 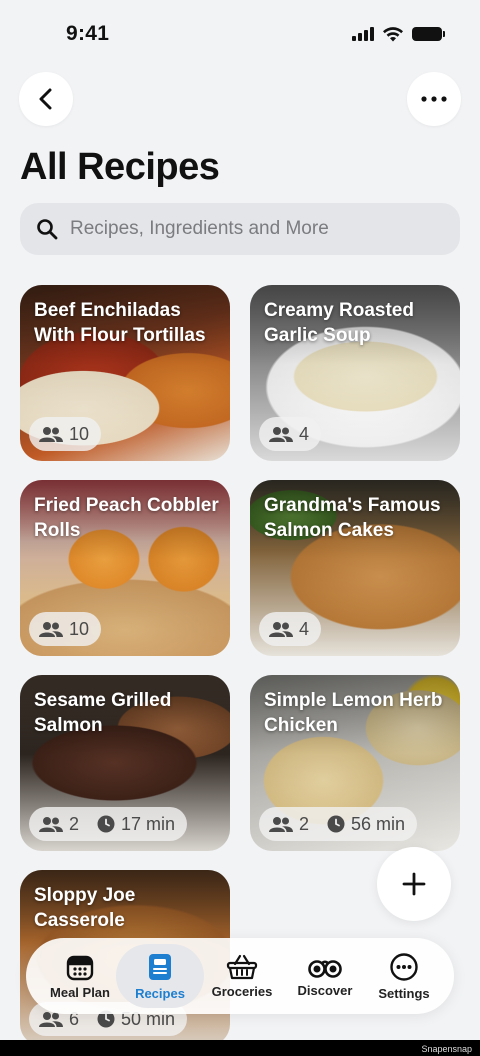 What do you see at coordinates (47, 229) in the screenshot?
I see `search-icon` at bounding box center [47, 229].